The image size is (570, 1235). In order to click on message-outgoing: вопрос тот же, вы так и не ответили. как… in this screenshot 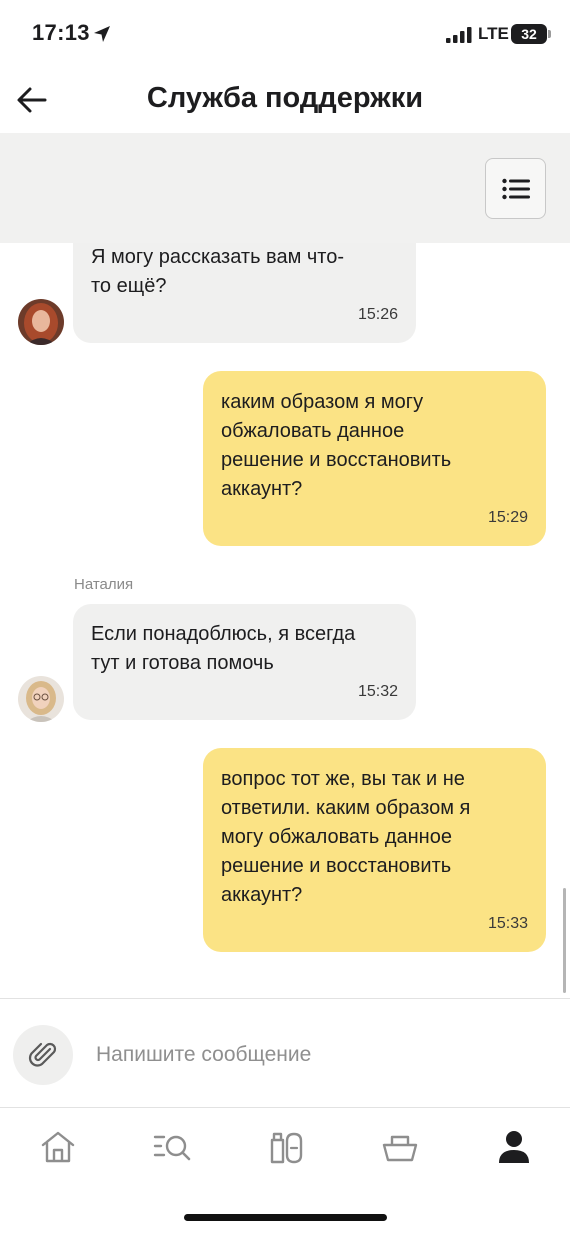, I will do `click(374, 850)`.